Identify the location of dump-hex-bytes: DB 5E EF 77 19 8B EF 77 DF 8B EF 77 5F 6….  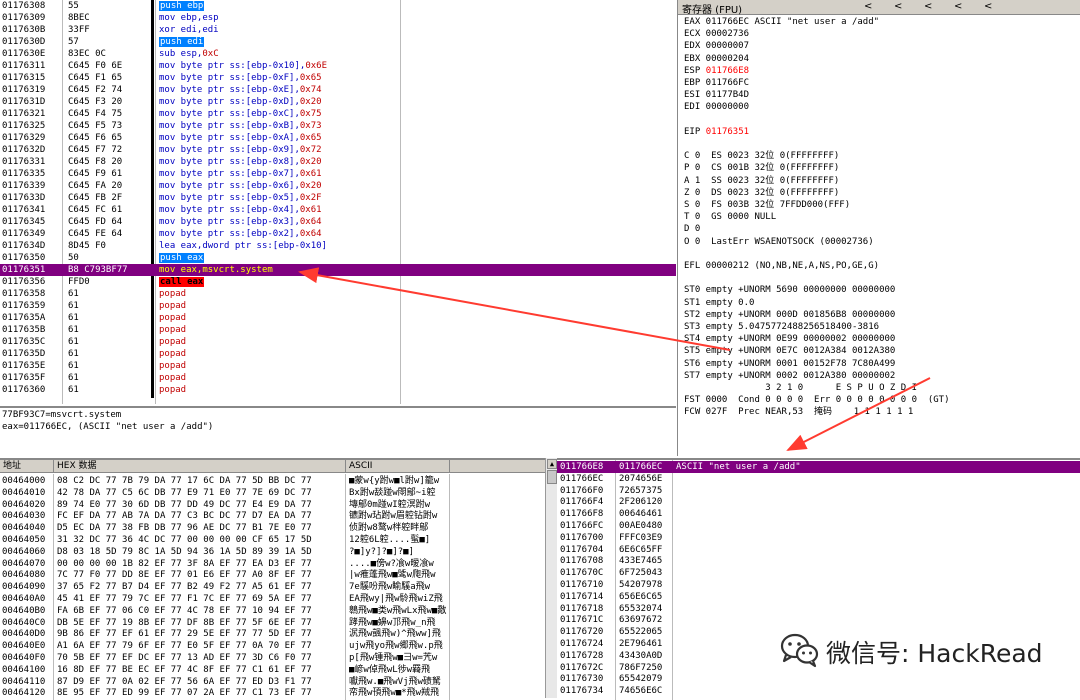
(184, 623).